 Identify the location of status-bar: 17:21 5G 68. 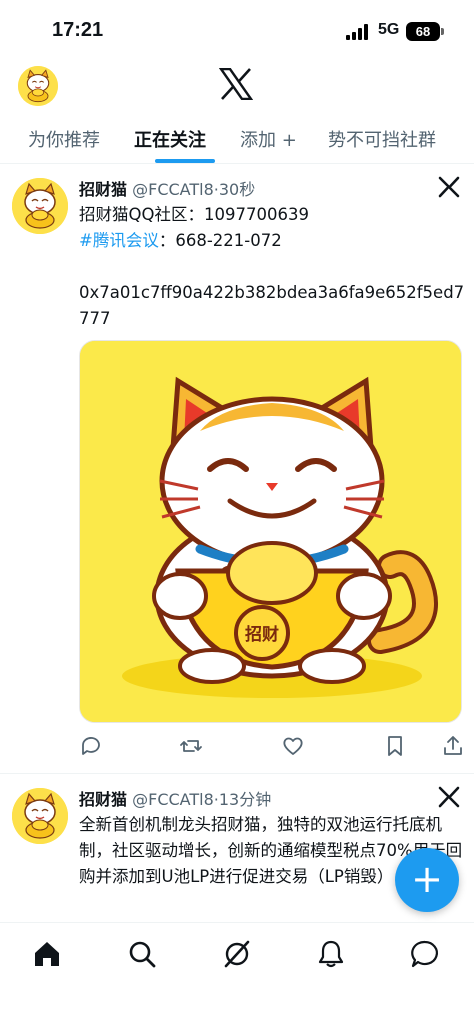
(237, 30).